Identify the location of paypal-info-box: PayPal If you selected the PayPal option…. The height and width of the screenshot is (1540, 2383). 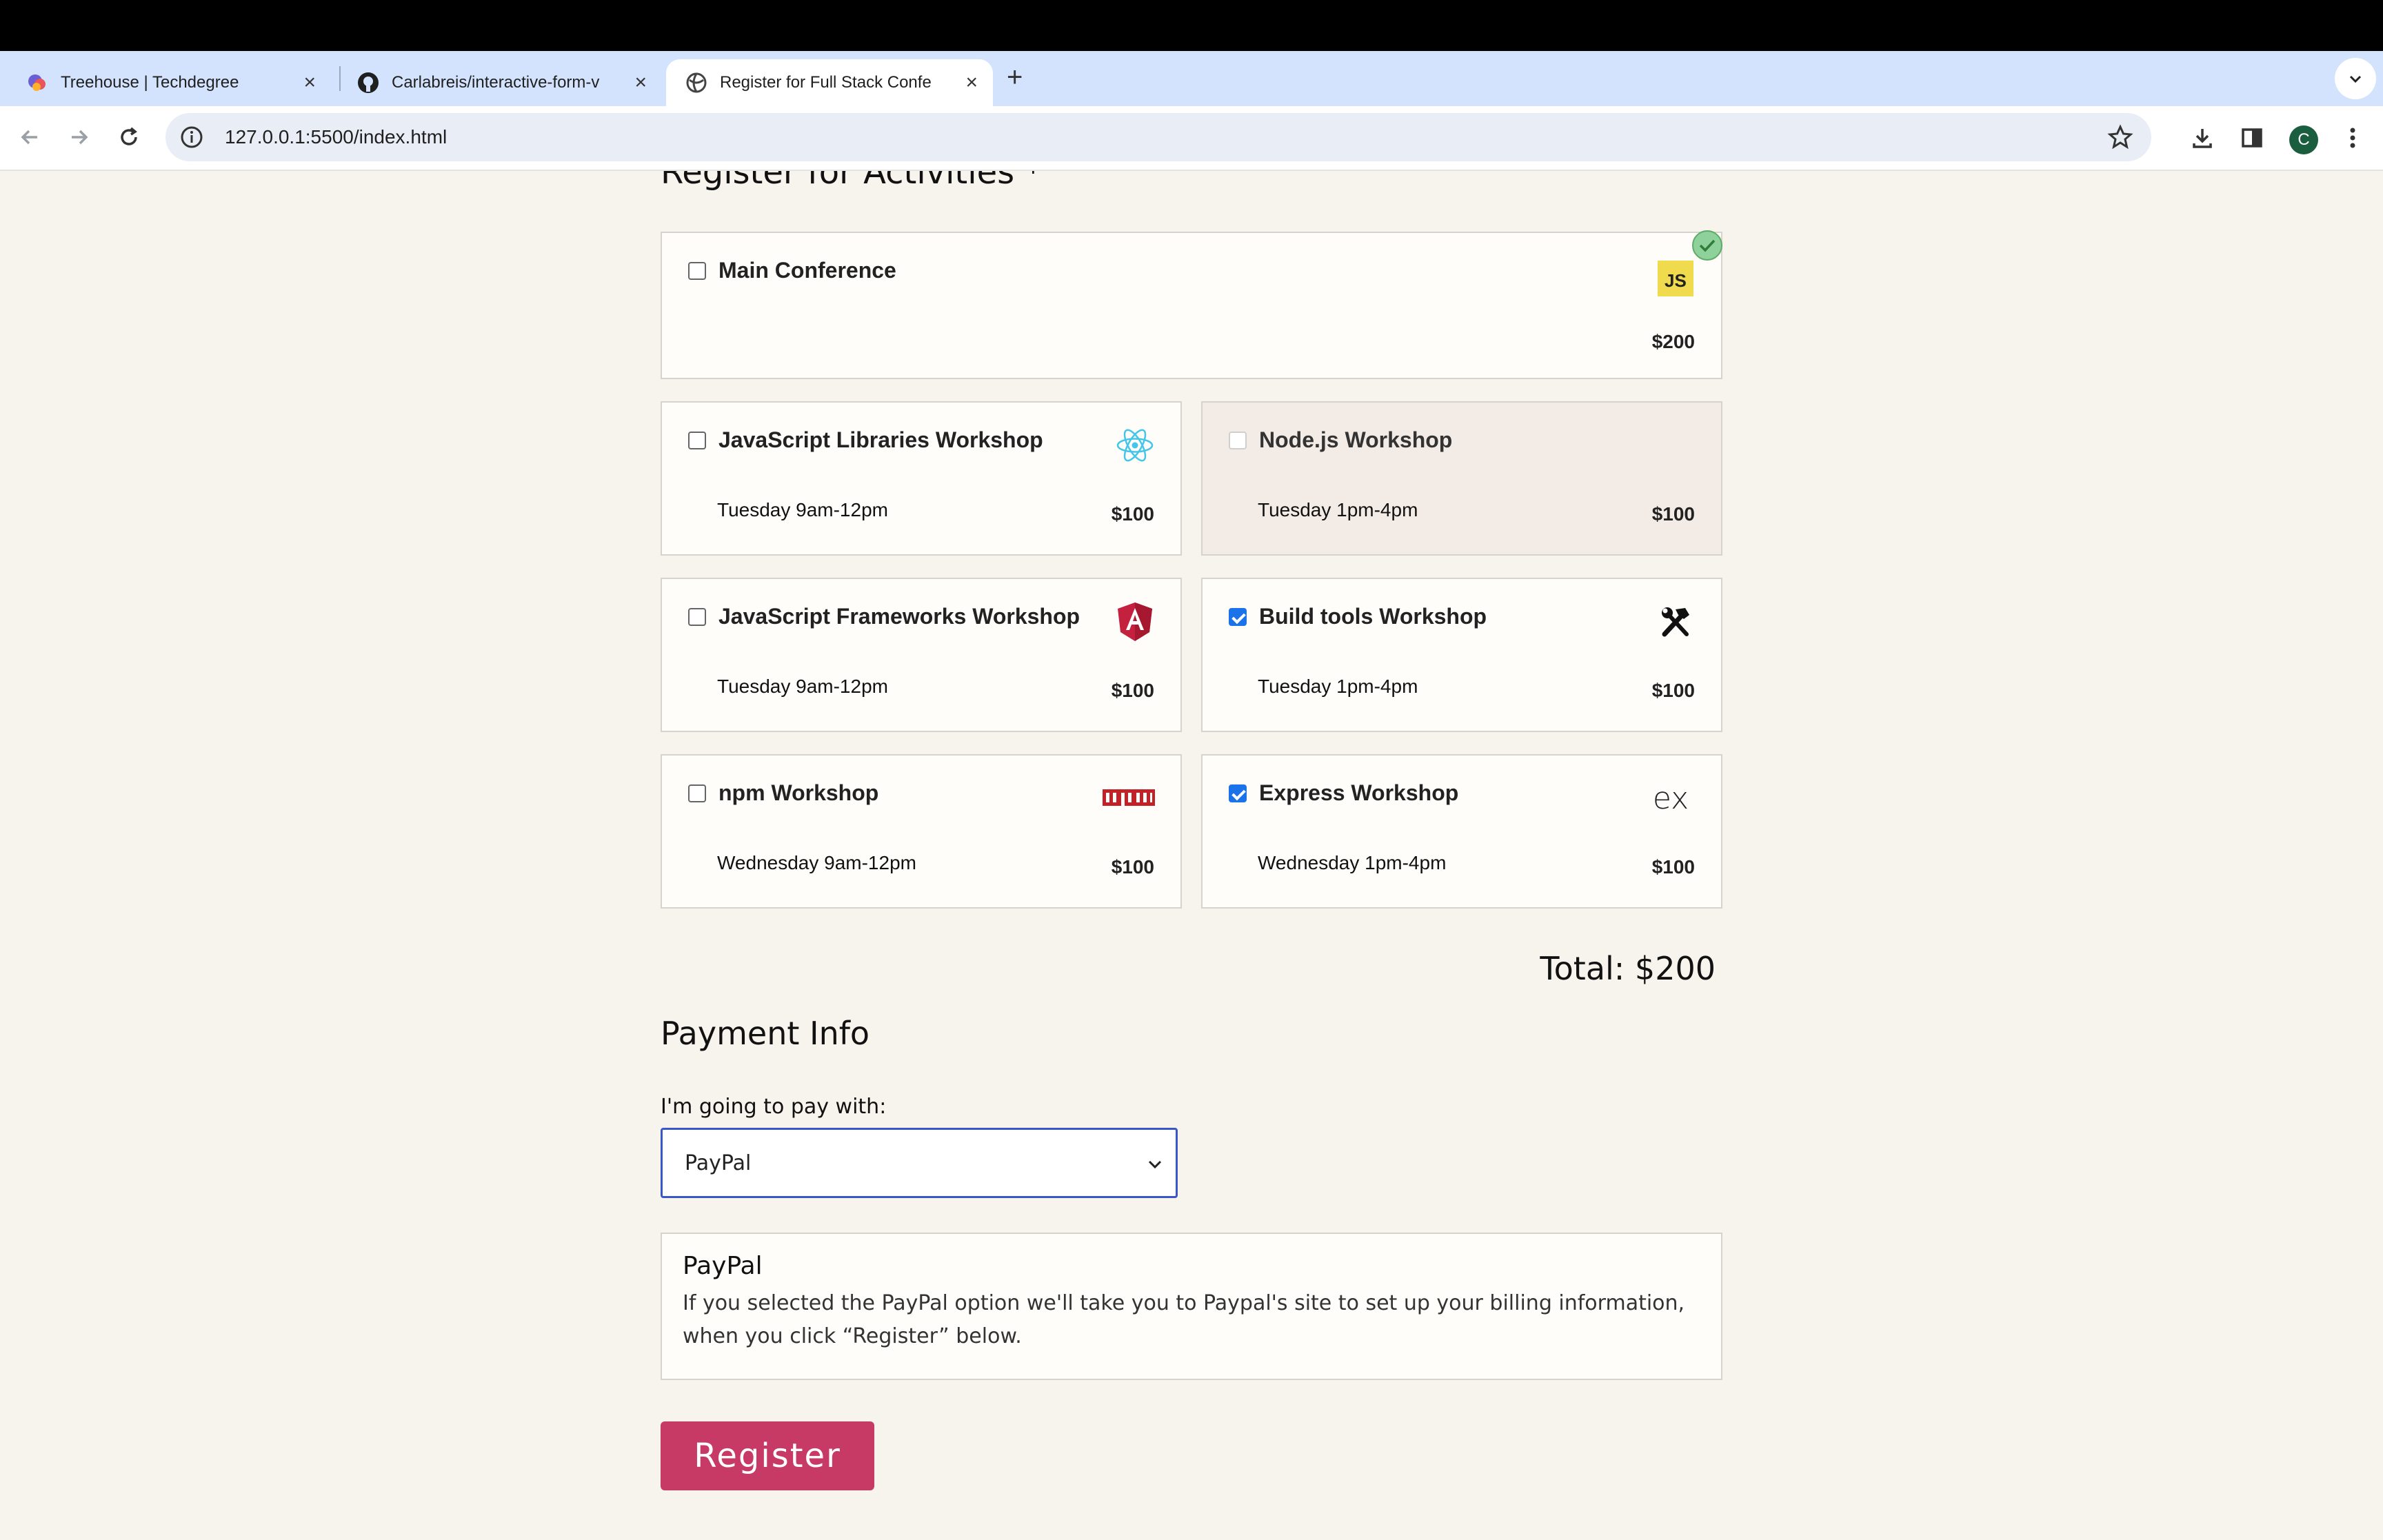
(1191, 1306).